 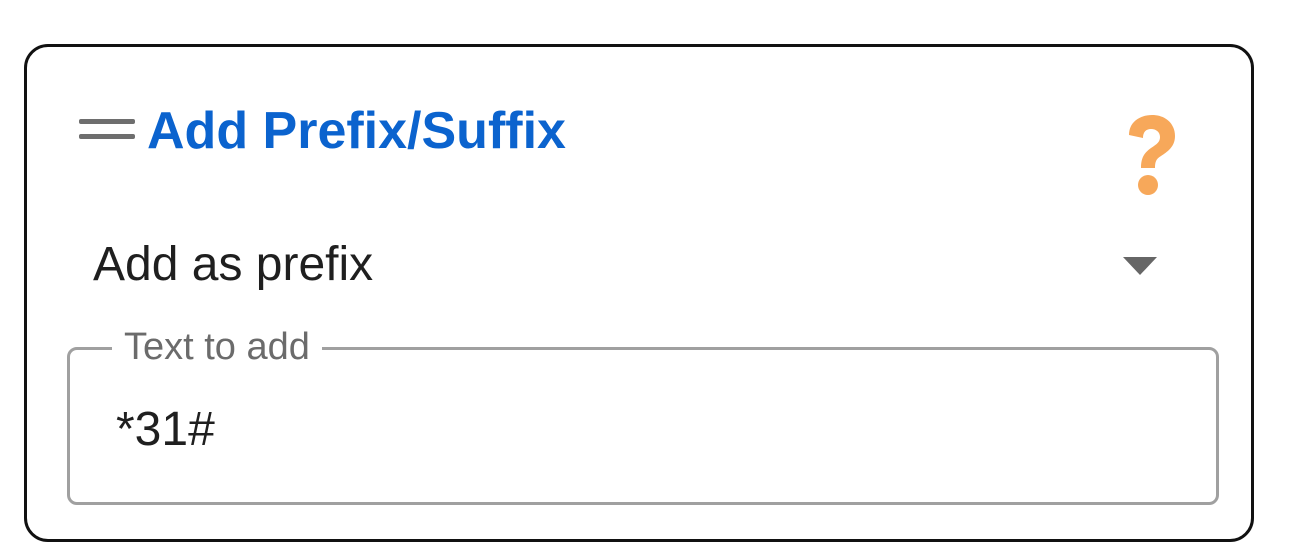 I want to click on caret-down-icon, so click(x=1140, y=266).